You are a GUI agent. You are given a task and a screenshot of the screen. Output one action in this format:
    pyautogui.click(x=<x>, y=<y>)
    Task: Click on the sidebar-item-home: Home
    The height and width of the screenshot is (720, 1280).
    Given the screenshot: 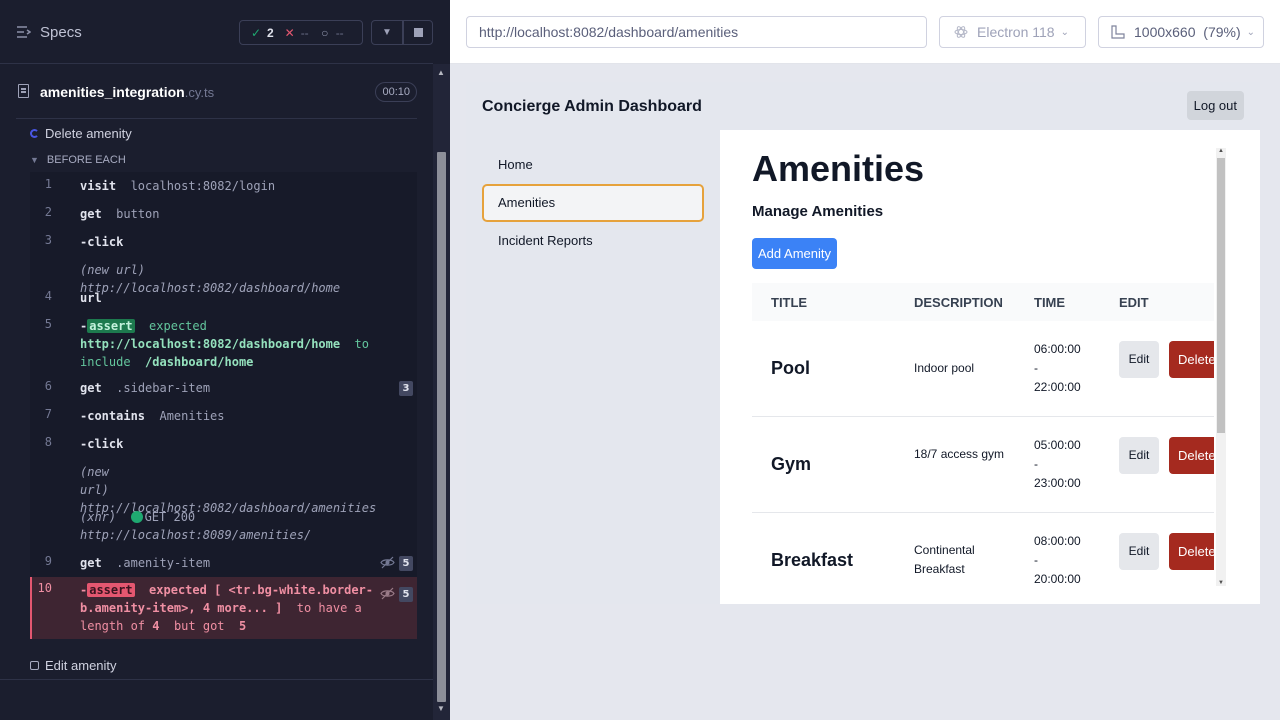 What is the action you would take?
    pyautogui.click(x=593, y=165)
    